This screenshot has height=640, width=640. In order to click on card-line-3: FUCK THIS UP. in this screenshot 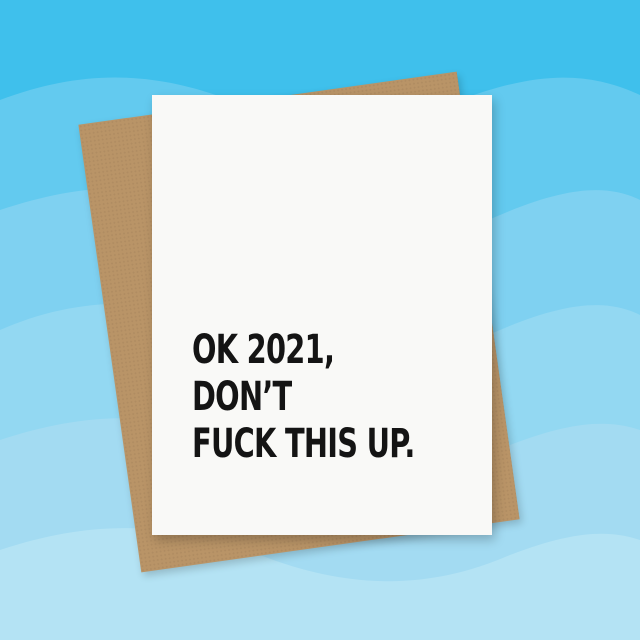, I will do `click(303, 444)`.